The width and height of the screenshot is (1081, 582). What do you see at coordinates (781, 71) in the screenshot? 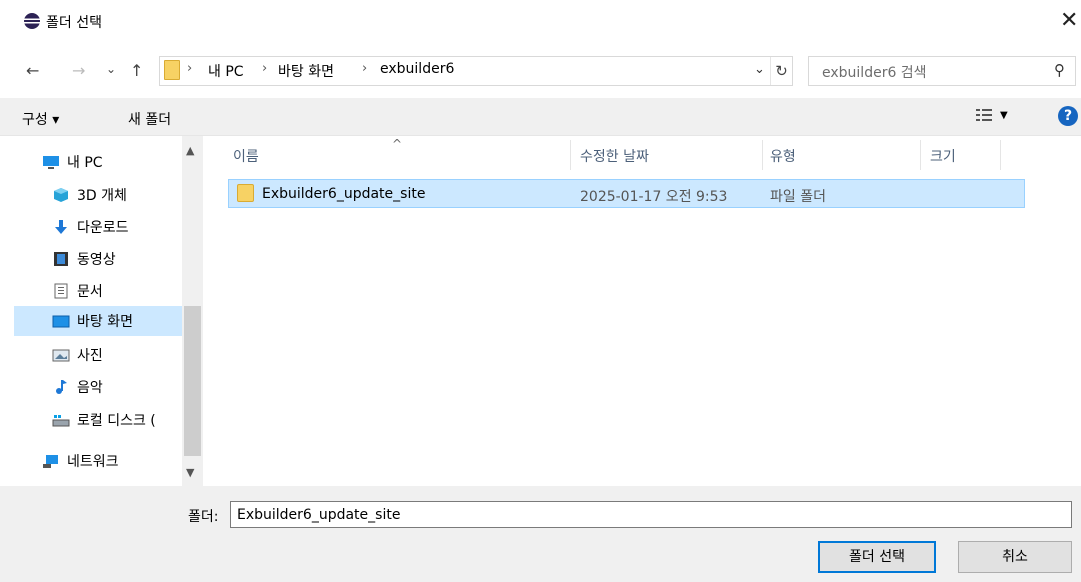
I see `refresh-icon: ↻` at bounding box center [781, 71].